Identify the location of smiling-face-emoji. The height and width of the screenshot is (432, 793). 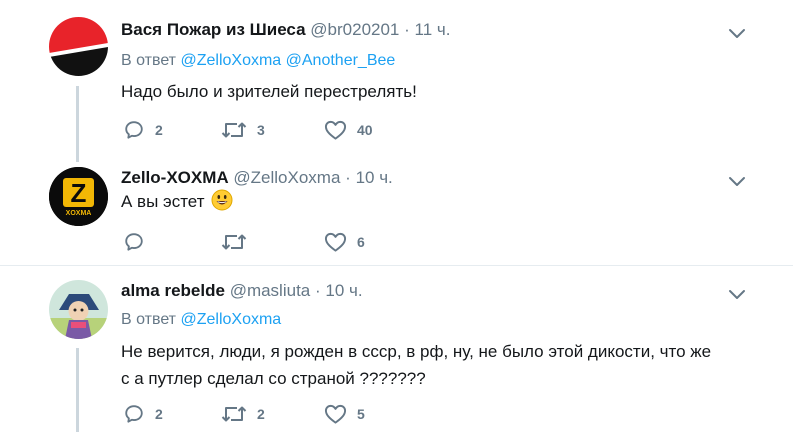
(222, 200).